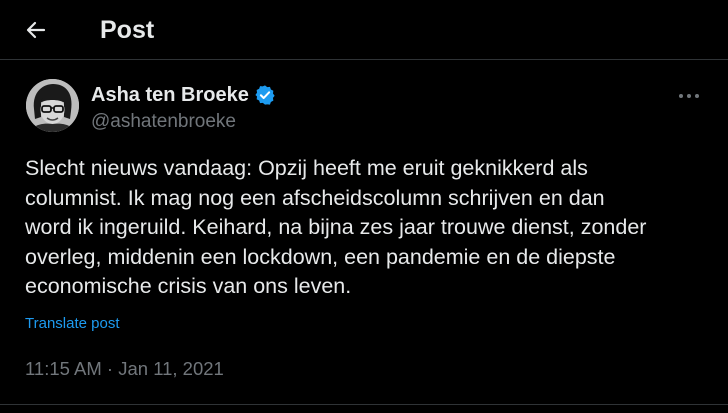 The height and width of the screenshot is (413, 728). What do you see at coordinates (265, 95) in the screenshot?
I see `verified-badge-icon` at bounding box center [265, 95].